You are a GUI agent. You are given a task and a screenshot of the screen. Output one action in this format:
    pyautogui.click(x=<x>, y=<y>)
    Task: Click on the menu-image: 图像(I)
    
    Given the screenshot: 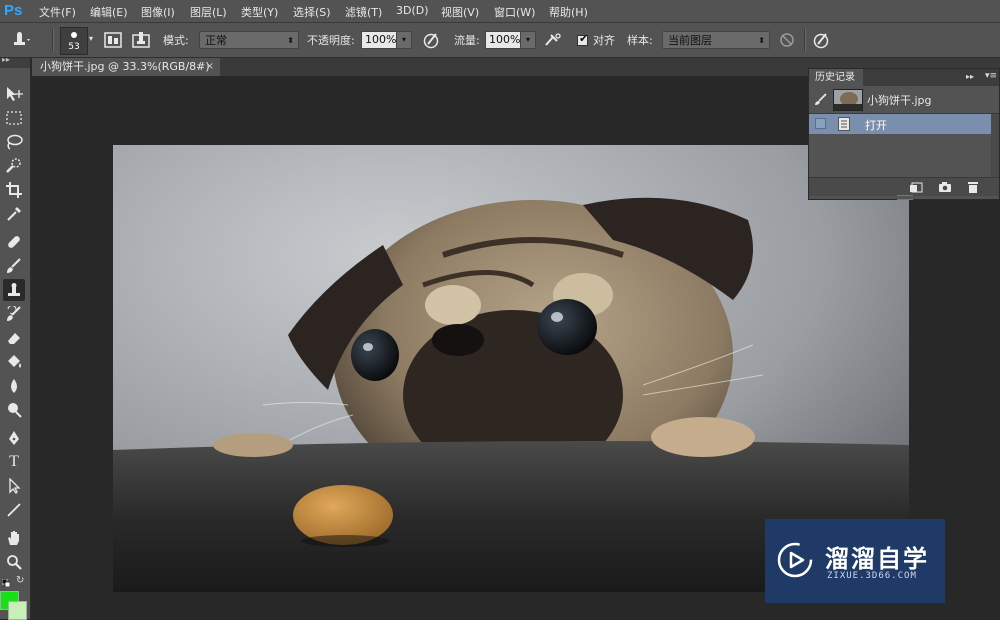 What is the action you would take?
    pyautogui.click(x=158, y=12)
    